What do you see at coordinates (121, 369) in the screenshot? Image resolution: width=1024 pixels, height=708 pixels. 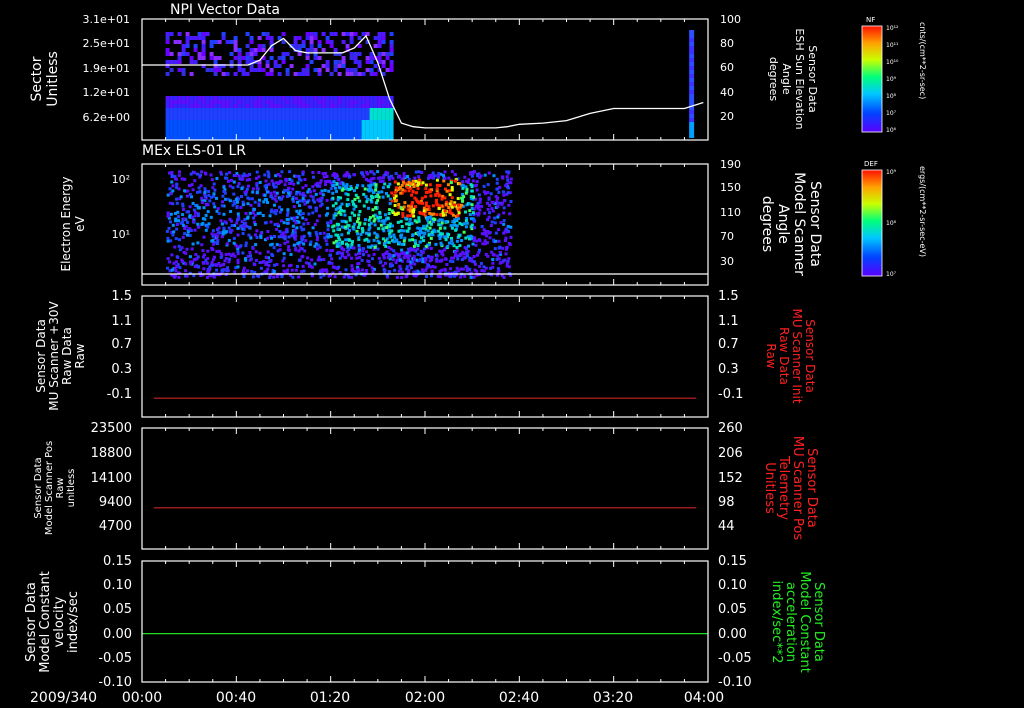 I see `panel3-ytick: 0.3` at bounding box center [121, 369].